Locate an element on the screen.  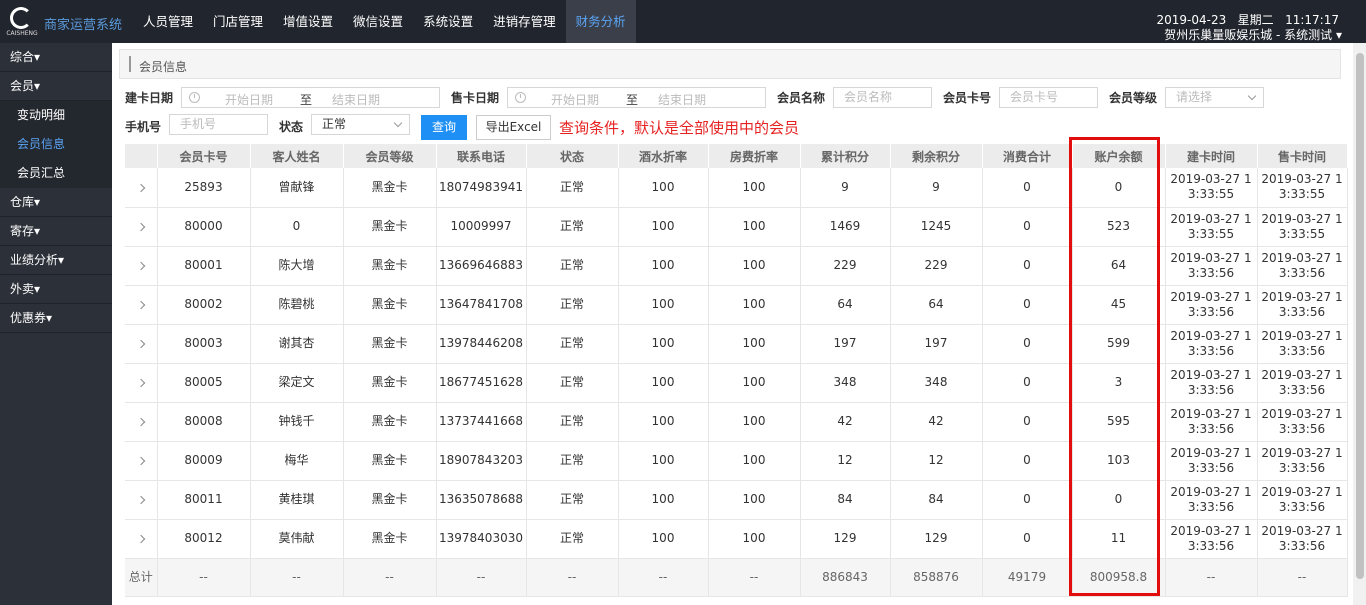
column-header: 账户余额 is located at coordinates (1119, 156).